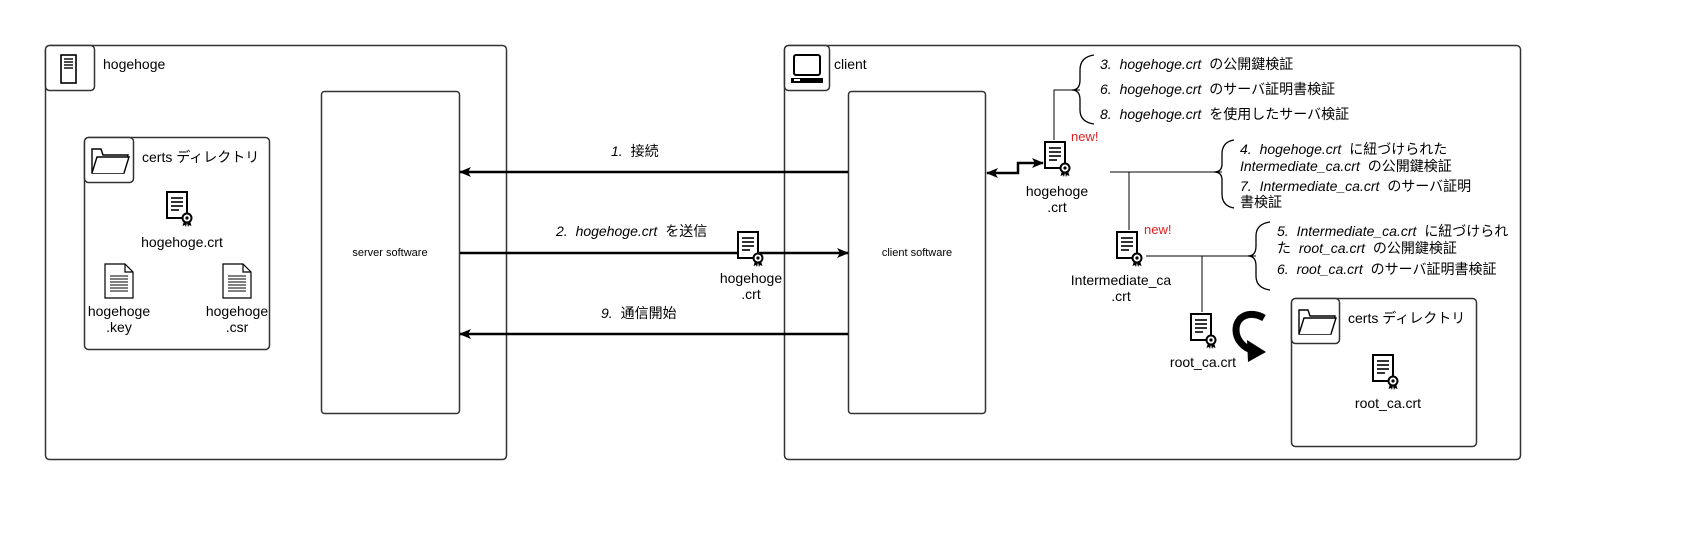  Describe the element at coordinates (1106, 64) in the screenshot. I see `step-3-num: 3.` at that location.